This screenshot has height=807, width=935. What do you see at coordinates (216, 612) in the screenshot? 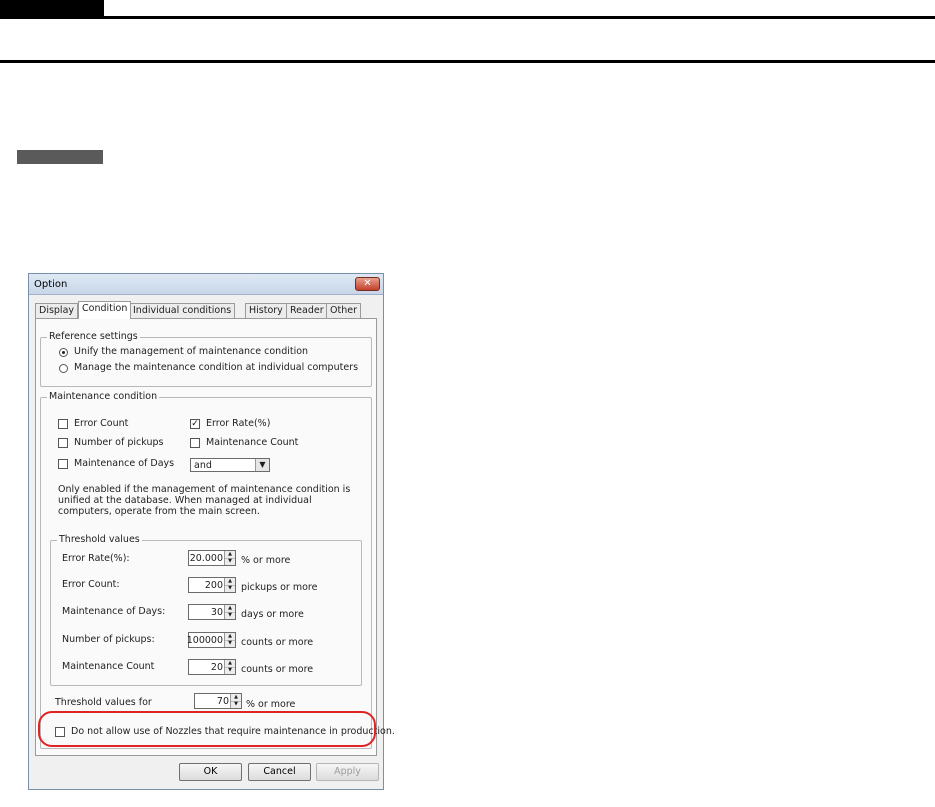
I see `maintenance-days-value: 30` at bounding box center [216, 612].